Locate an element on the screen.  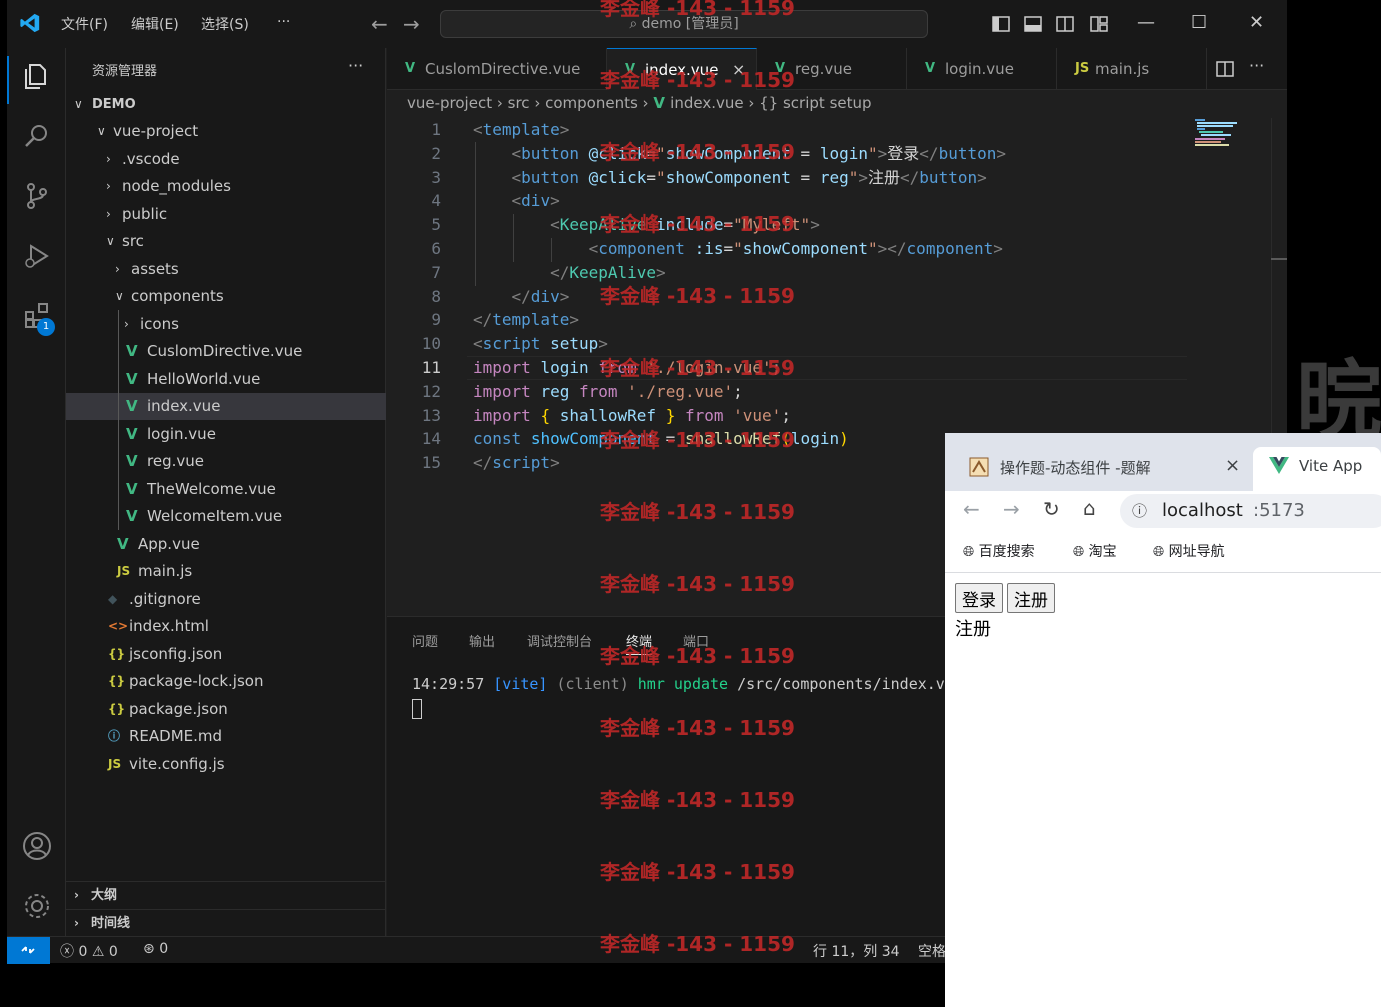
tree-item-label: vue-project is located at coordinates (156, 131).